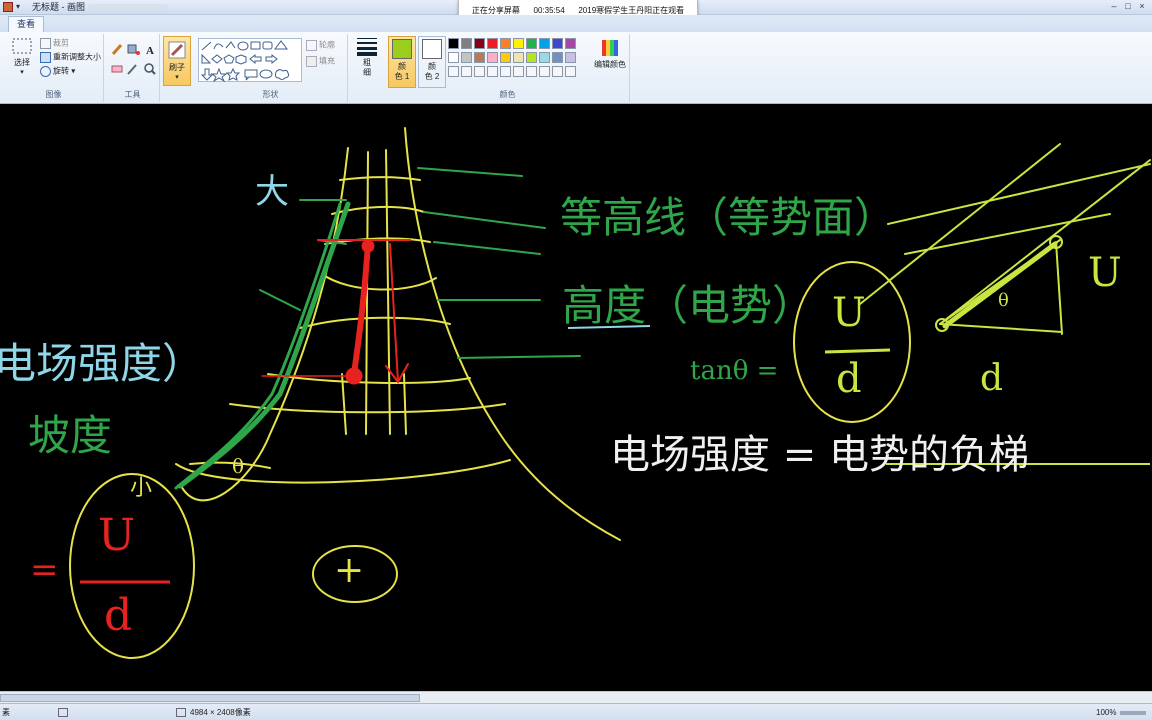  What do you see at coordinates (177, 50) in the screenshot?
I see `brush-icon` at bounding box center [177, 50].